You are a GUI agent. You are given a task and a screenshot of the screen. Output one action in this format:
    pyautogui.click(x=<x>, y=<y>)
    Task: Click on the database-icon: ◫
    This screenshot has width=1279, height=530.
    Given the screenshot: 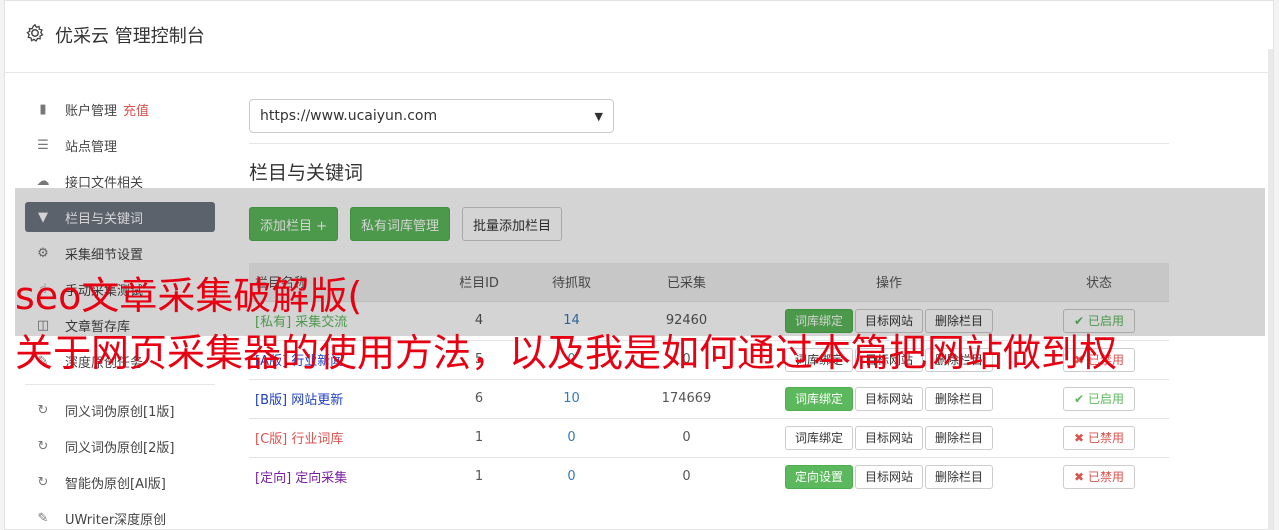 What is the action you would take?
    pyautogui.click(x=43, y=325)
    